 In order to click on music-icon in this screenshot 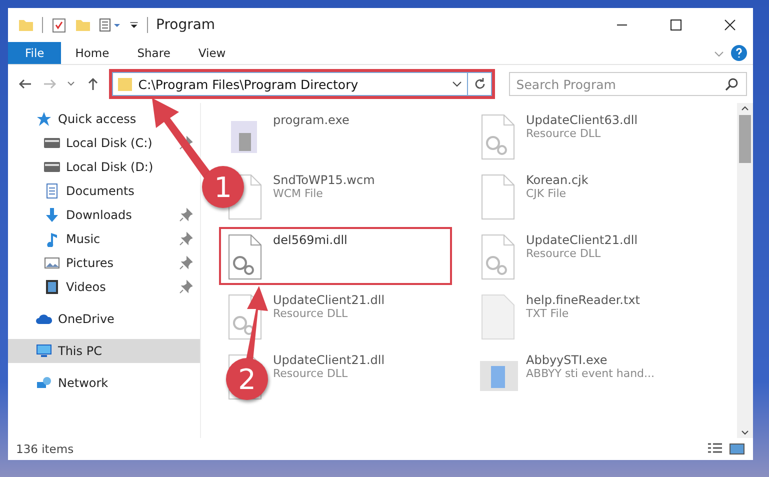, I will do `click(52, 239)`.